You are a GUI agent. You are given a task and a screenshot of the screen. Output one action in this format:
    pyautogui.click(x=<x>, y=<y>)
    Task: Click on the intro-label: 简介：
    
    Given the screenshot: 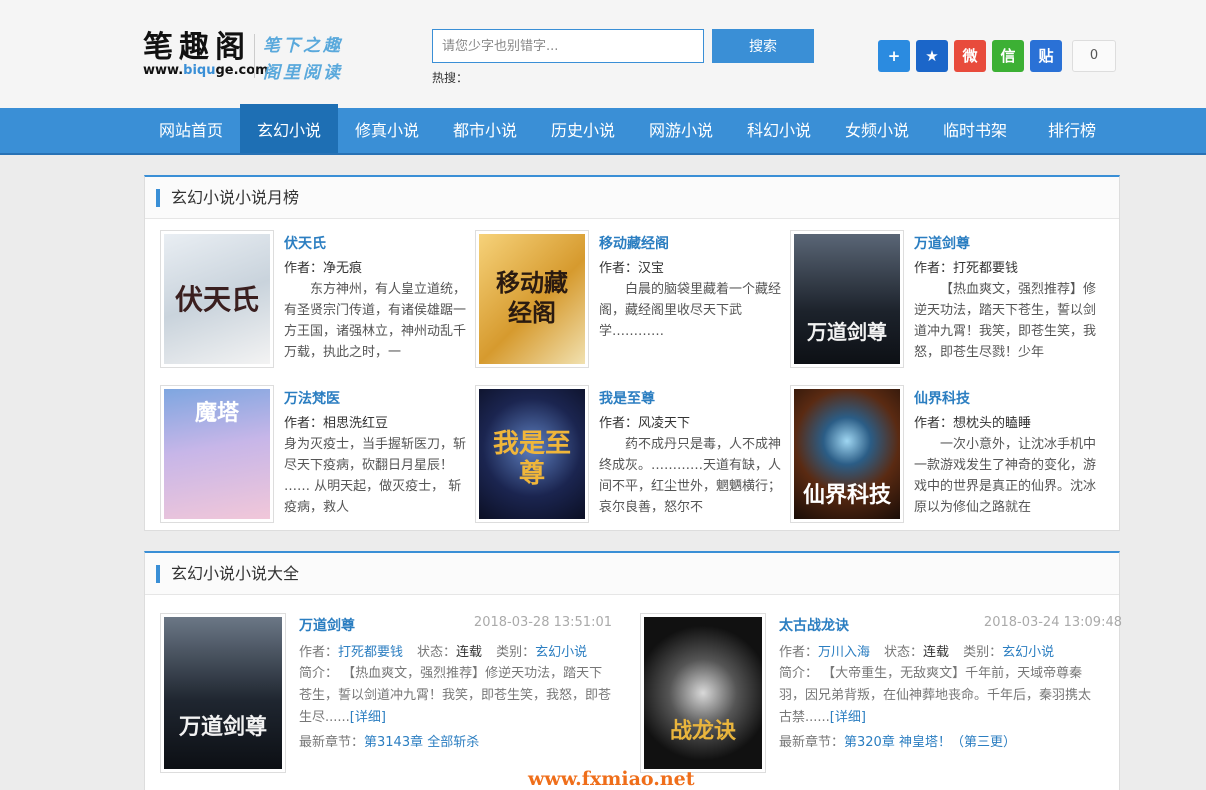 What is the action you would take?
    pyautogui.click(x=799, y=673)
    